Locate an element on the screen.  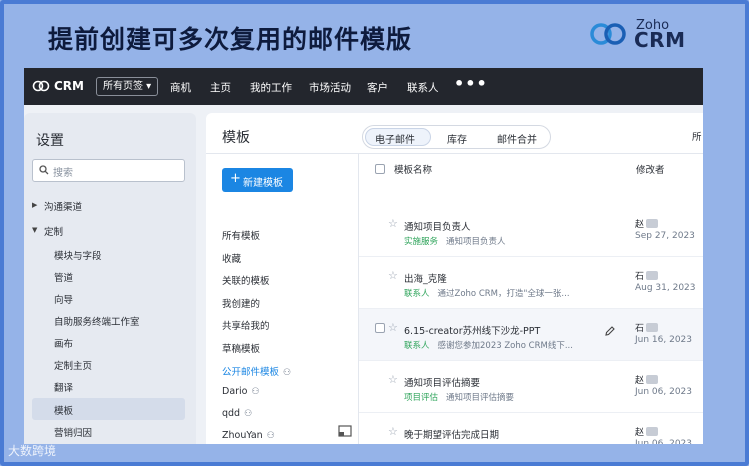
zoho-crm-logo-icon is located at coordinates (608, 34).